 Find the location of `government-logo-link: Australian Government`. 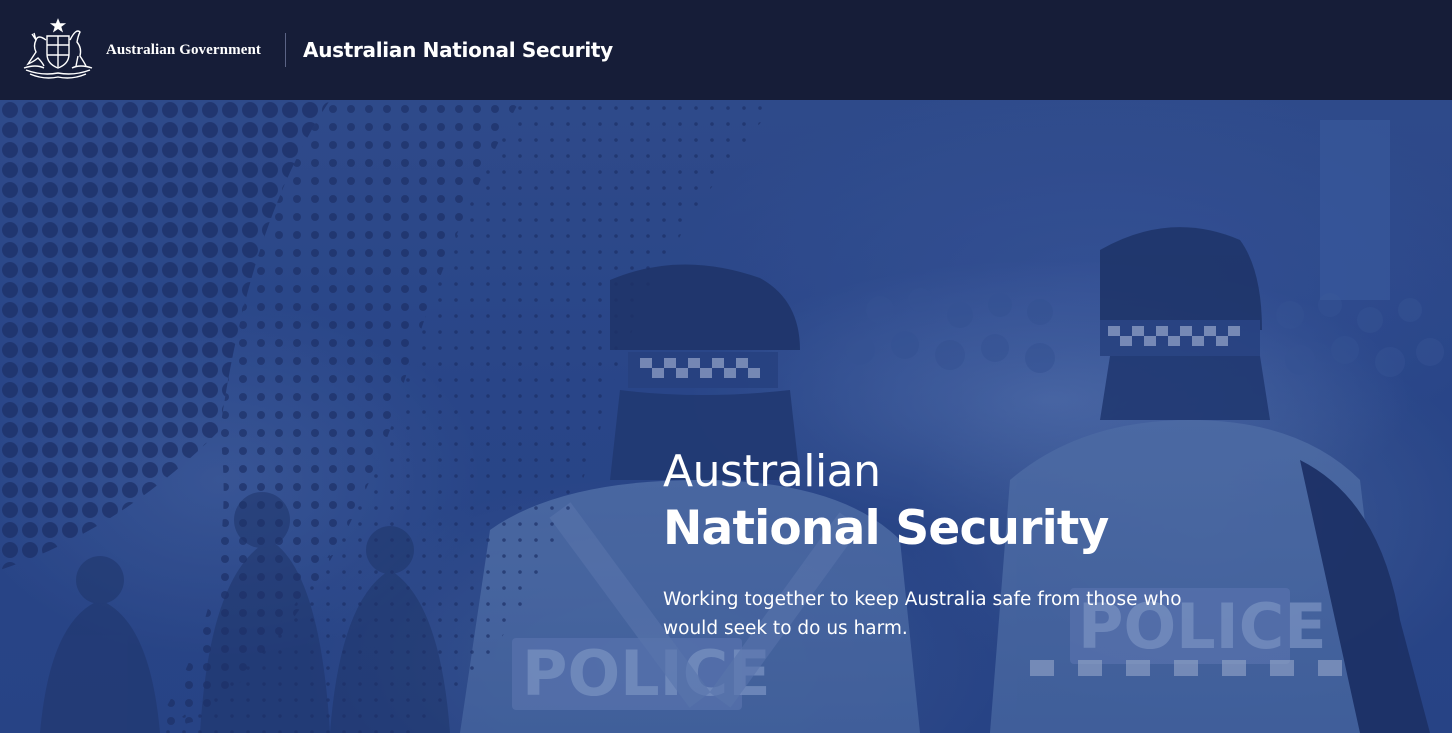

government-logo-link: Australian Government is located at coordinates (137, 50).